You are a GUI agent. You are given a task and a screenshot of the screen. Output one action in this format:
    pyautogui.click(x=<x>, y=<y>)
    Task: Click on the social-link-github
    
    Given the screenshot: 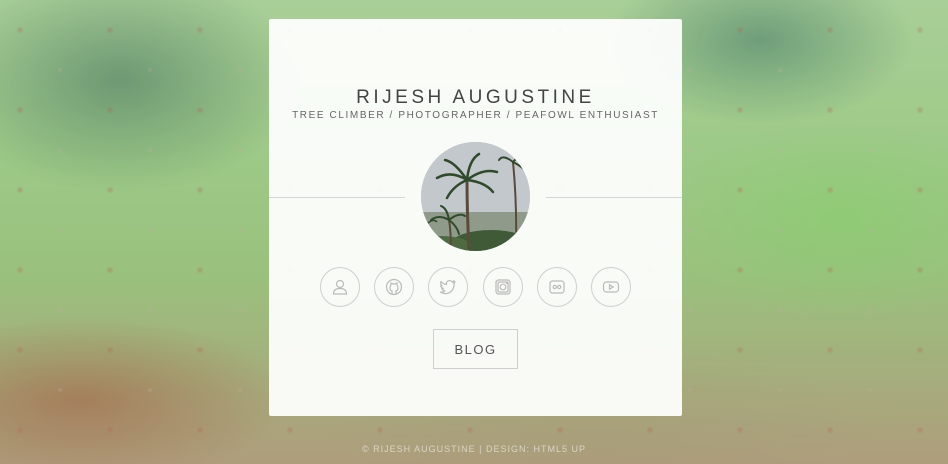 What is the action you would take?
    pyautogui.click(x=394, y=287)
    